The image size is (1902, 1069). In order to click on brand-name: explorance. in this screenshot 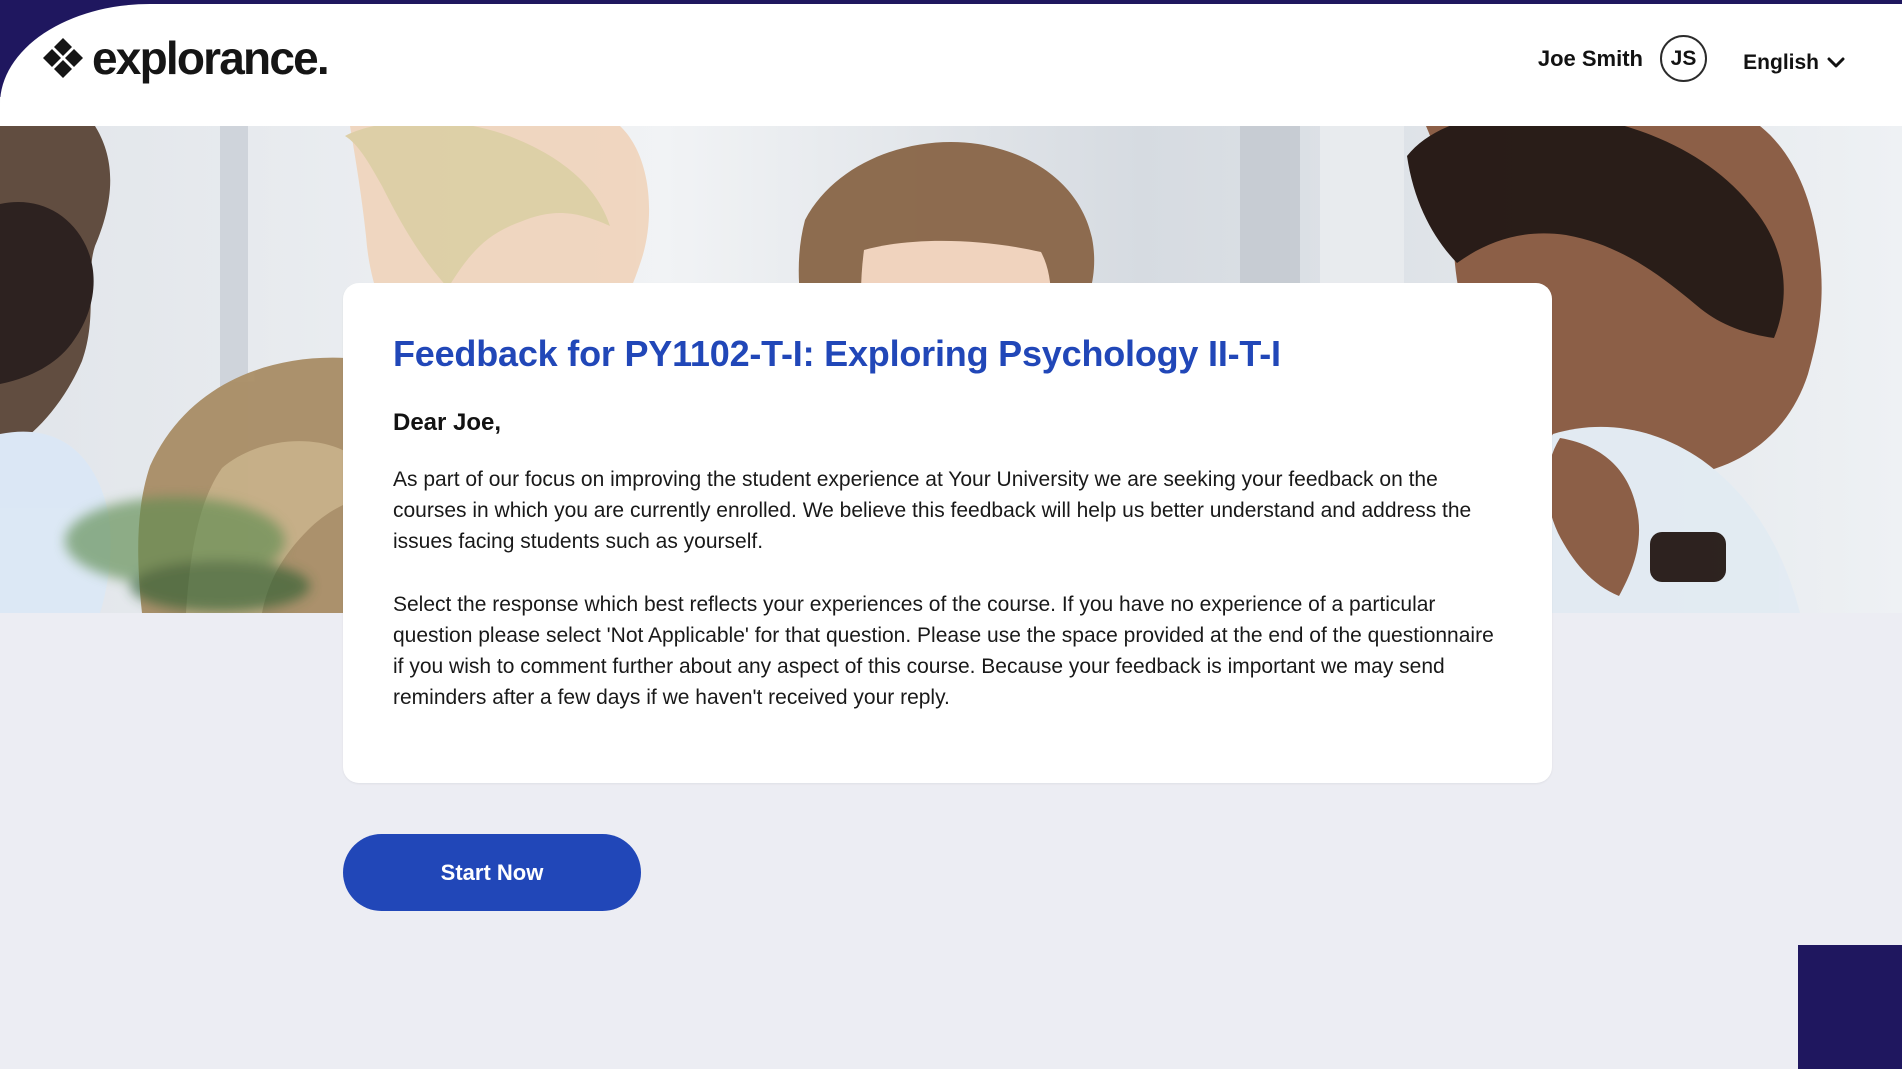, I will do `click(211, 58)`.